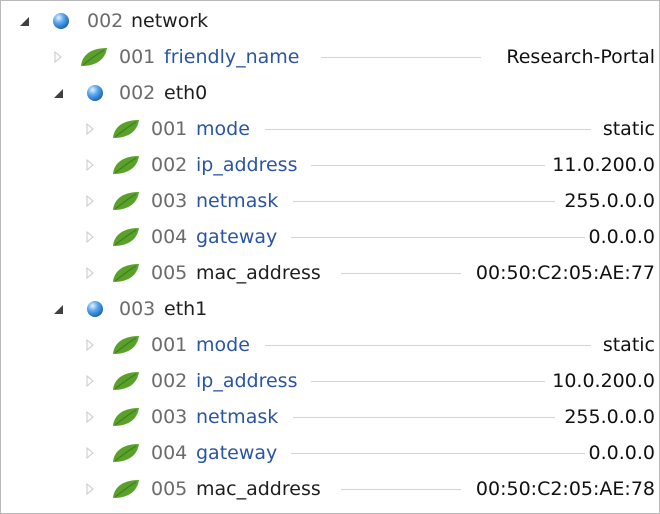 This screenshot has height=514, width=660. I want to click on tree-node-eth1-mac-address: 005 mac_address 00:50:C2:05:AE:78, so click(330, 489).